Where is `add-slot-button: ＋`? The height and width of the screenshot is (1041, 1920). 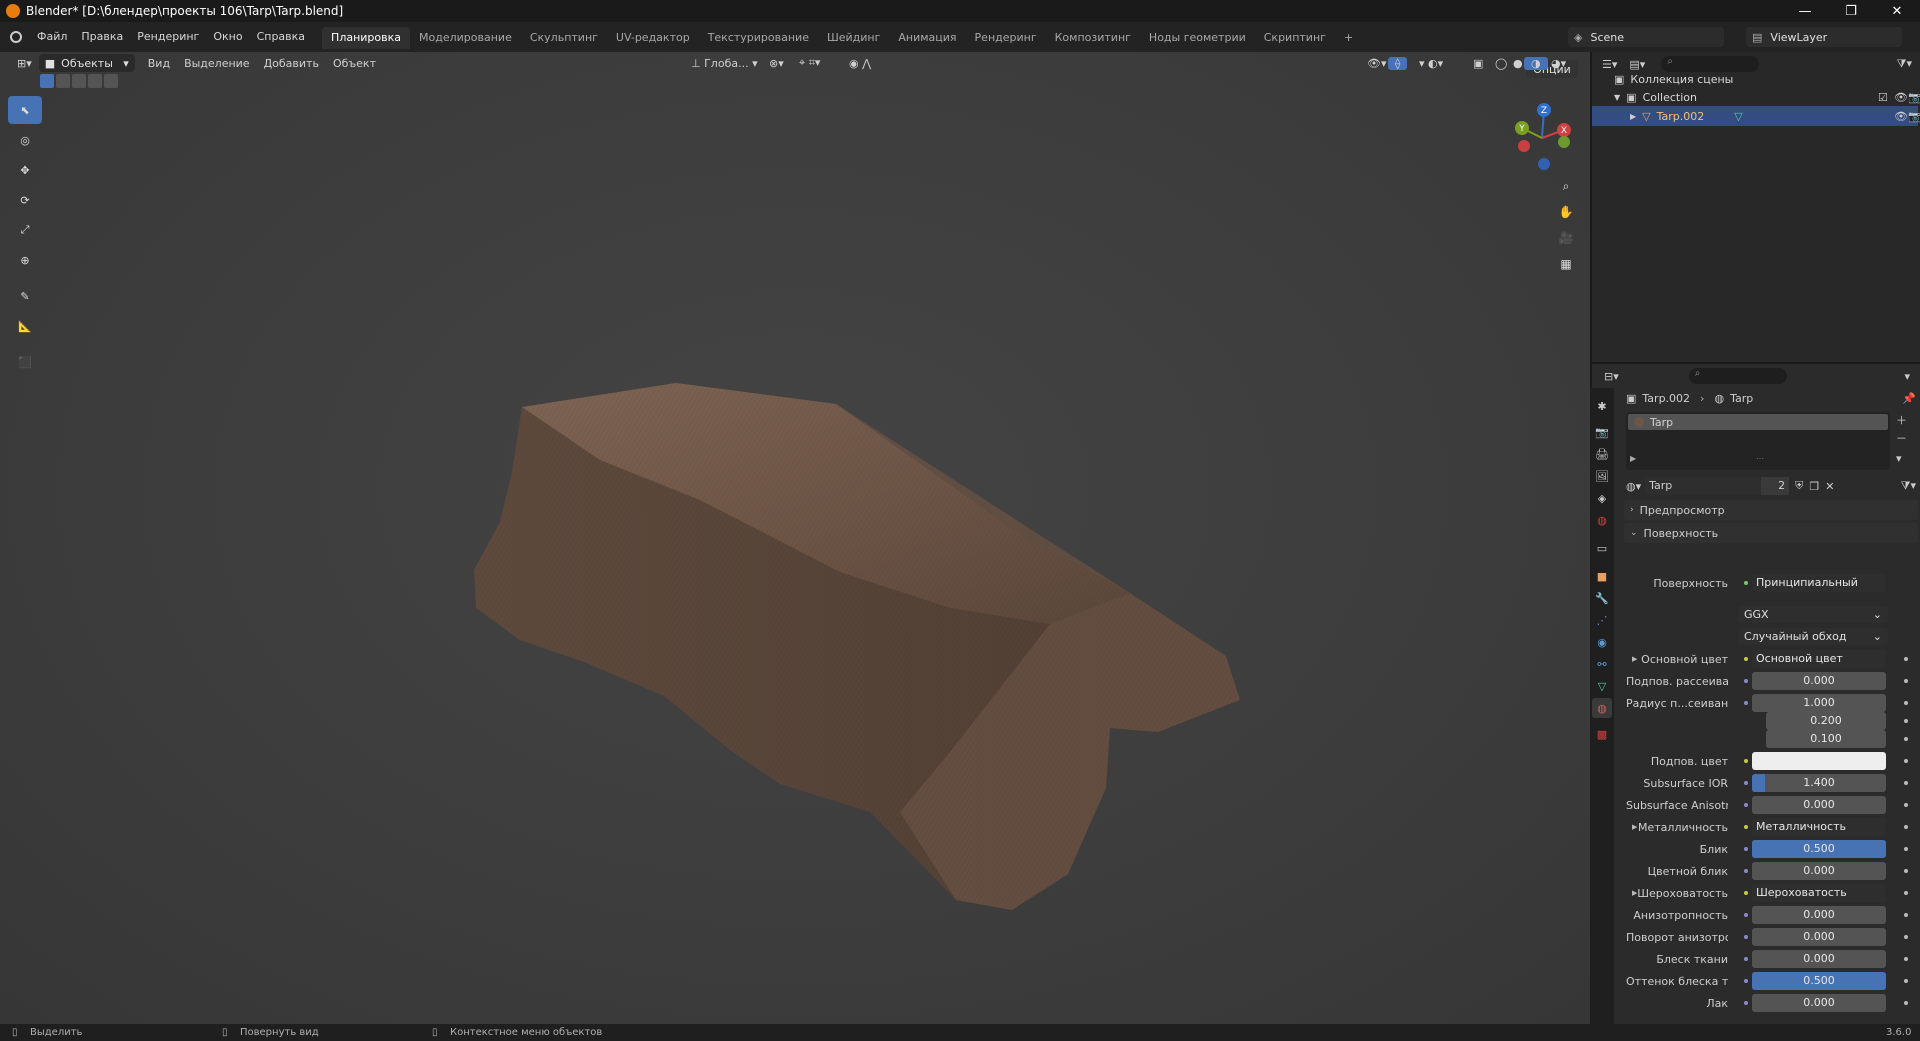 add-slot-button: ＋ is located at coordinates (1901, 420).